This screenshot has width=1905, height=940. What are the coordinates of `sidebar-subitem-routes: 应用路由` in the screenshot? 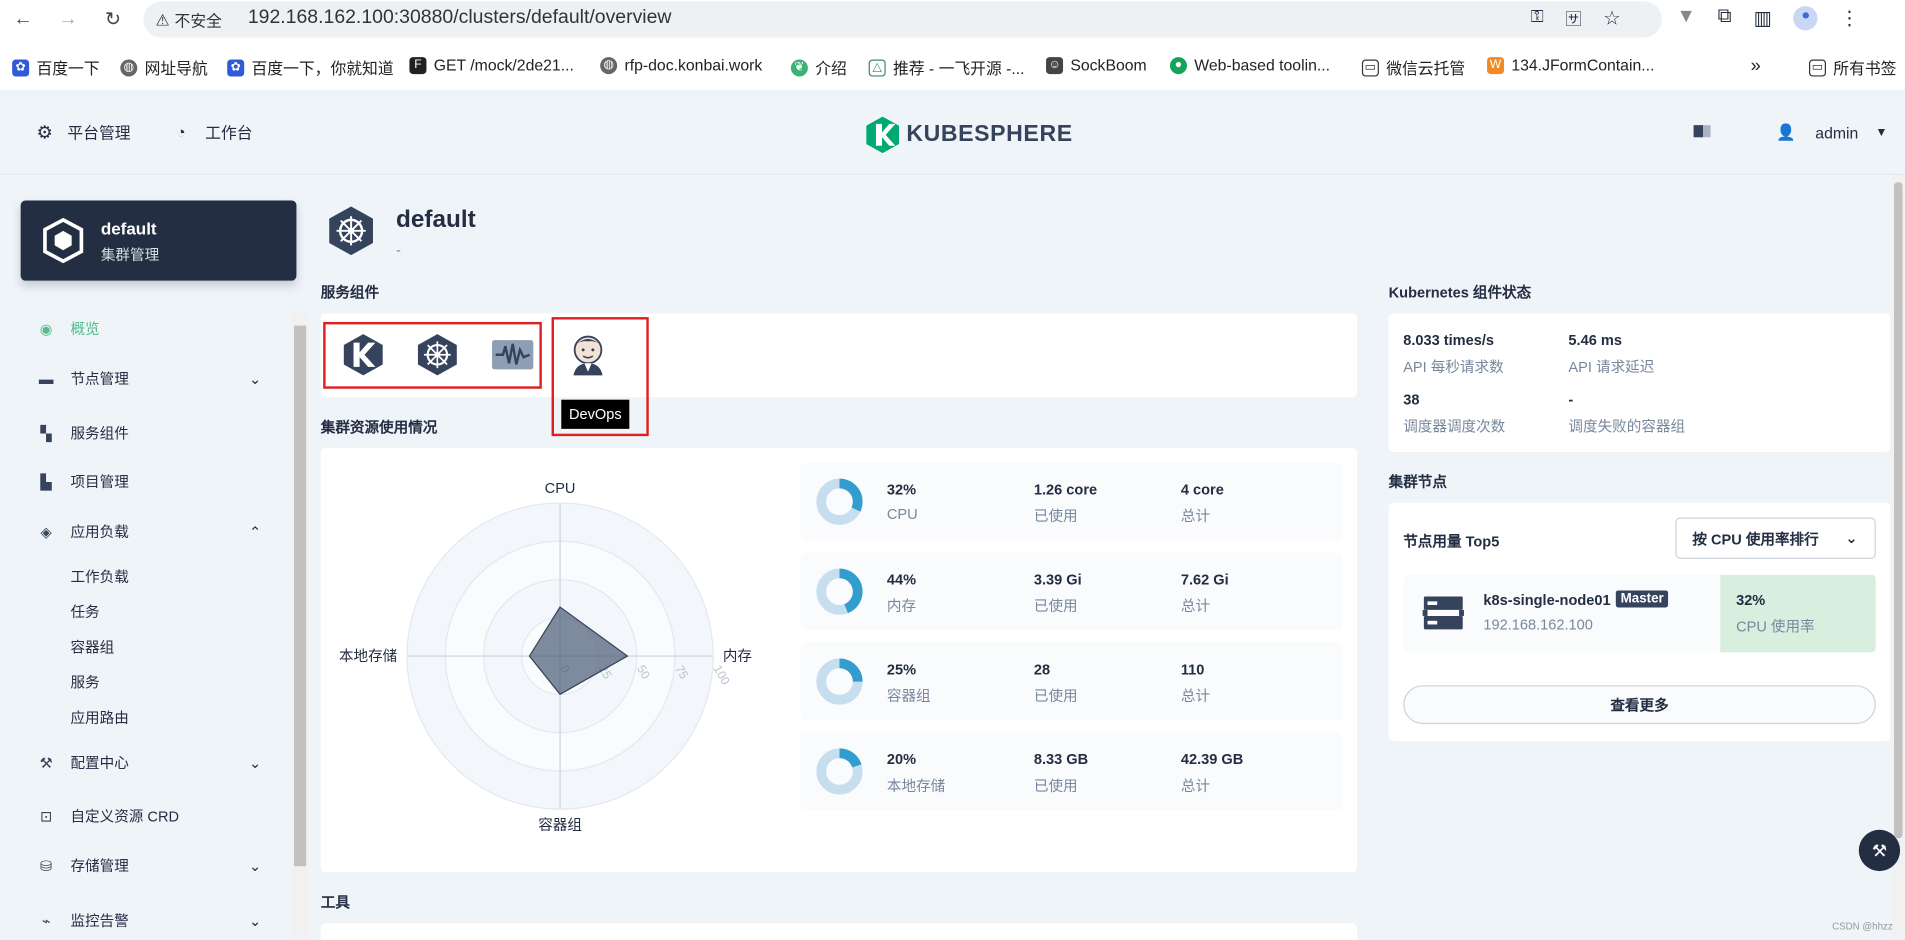 It's located at (99, 717).